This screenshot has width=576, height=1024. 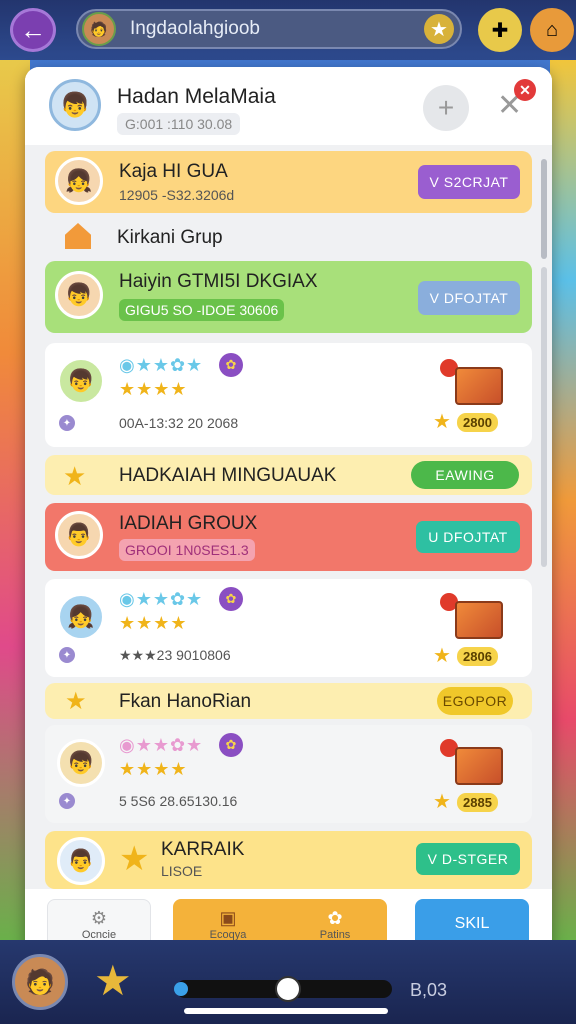 What do you see at coordinates (228, 917) in the screenshot?
I see `box-icon: ▣` at bounding box center [228, 917].